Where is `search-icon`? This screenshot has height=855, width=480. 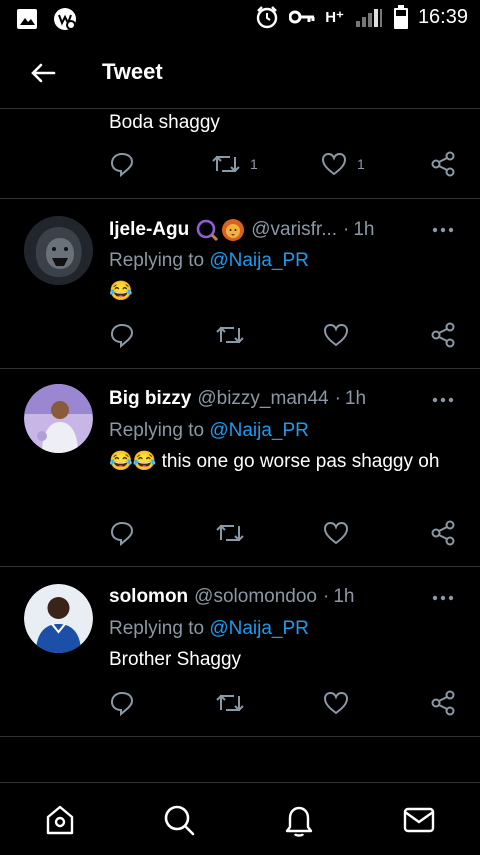 search-icon is located at coordinates (179, 820).